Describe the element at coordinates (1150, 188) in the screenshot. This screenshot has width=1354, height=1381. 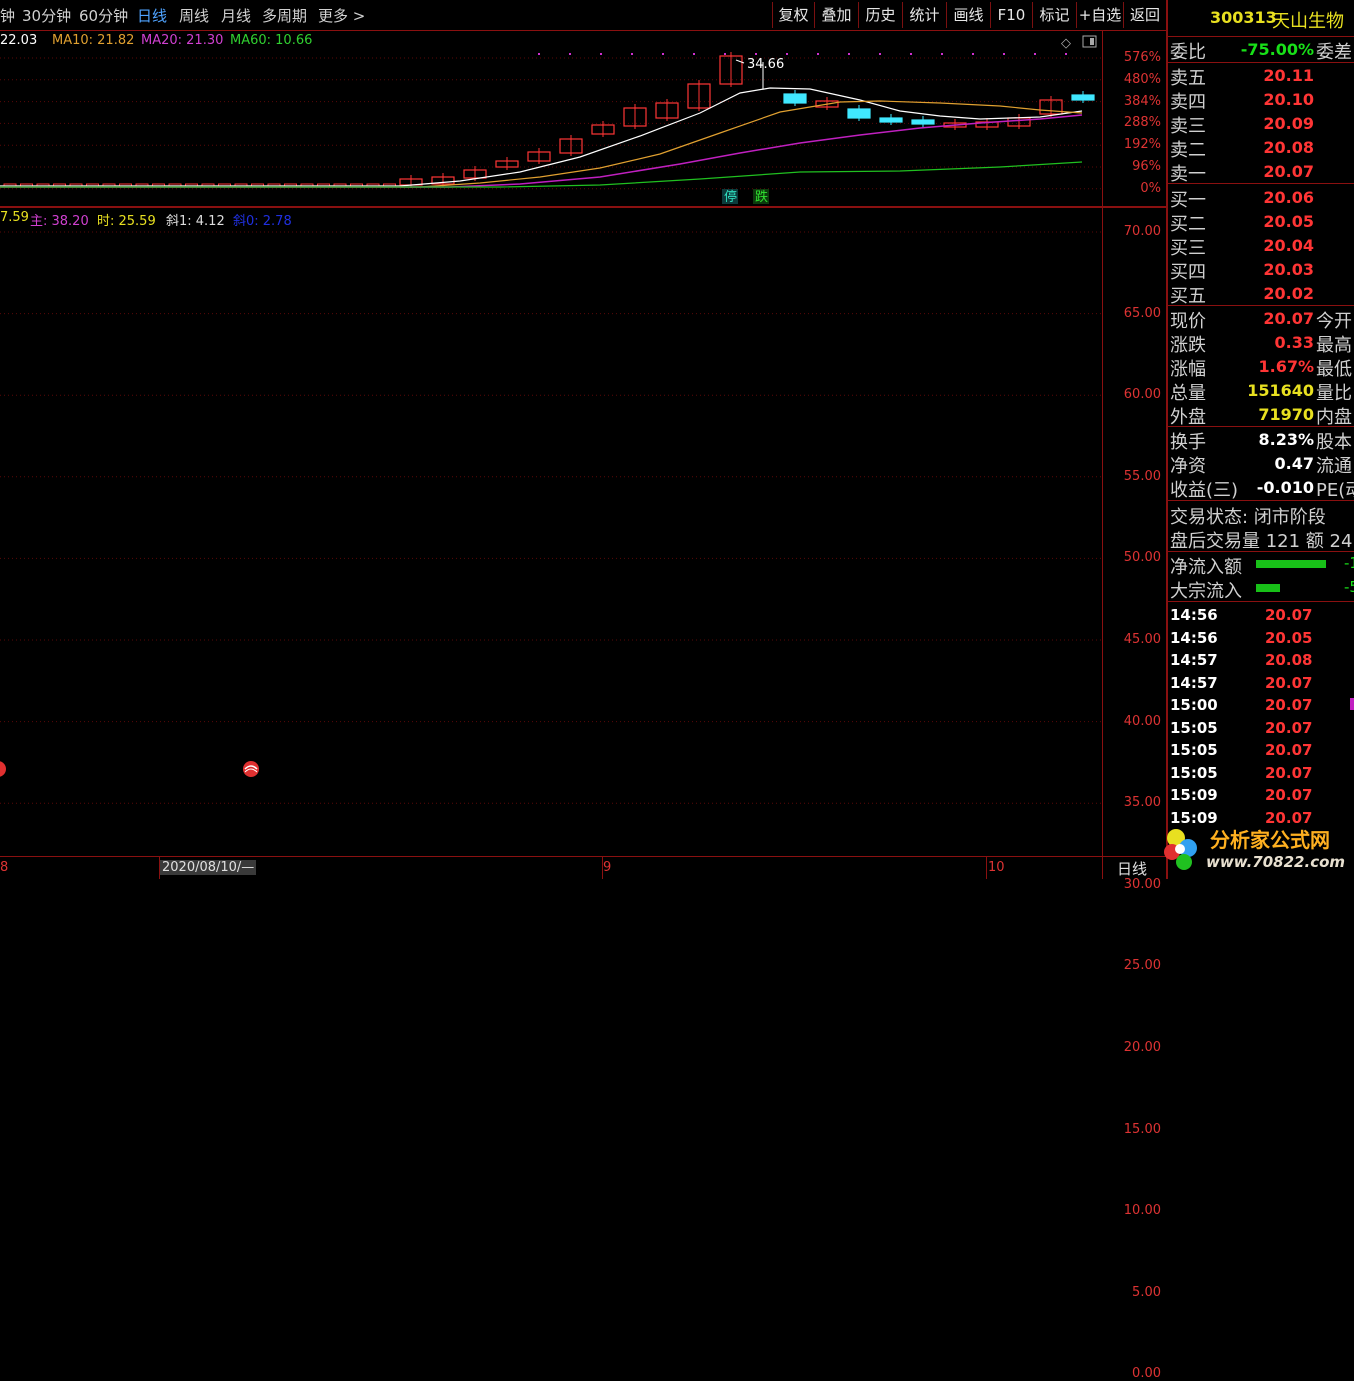
I see `kline-axis-label: 0%` at that location.